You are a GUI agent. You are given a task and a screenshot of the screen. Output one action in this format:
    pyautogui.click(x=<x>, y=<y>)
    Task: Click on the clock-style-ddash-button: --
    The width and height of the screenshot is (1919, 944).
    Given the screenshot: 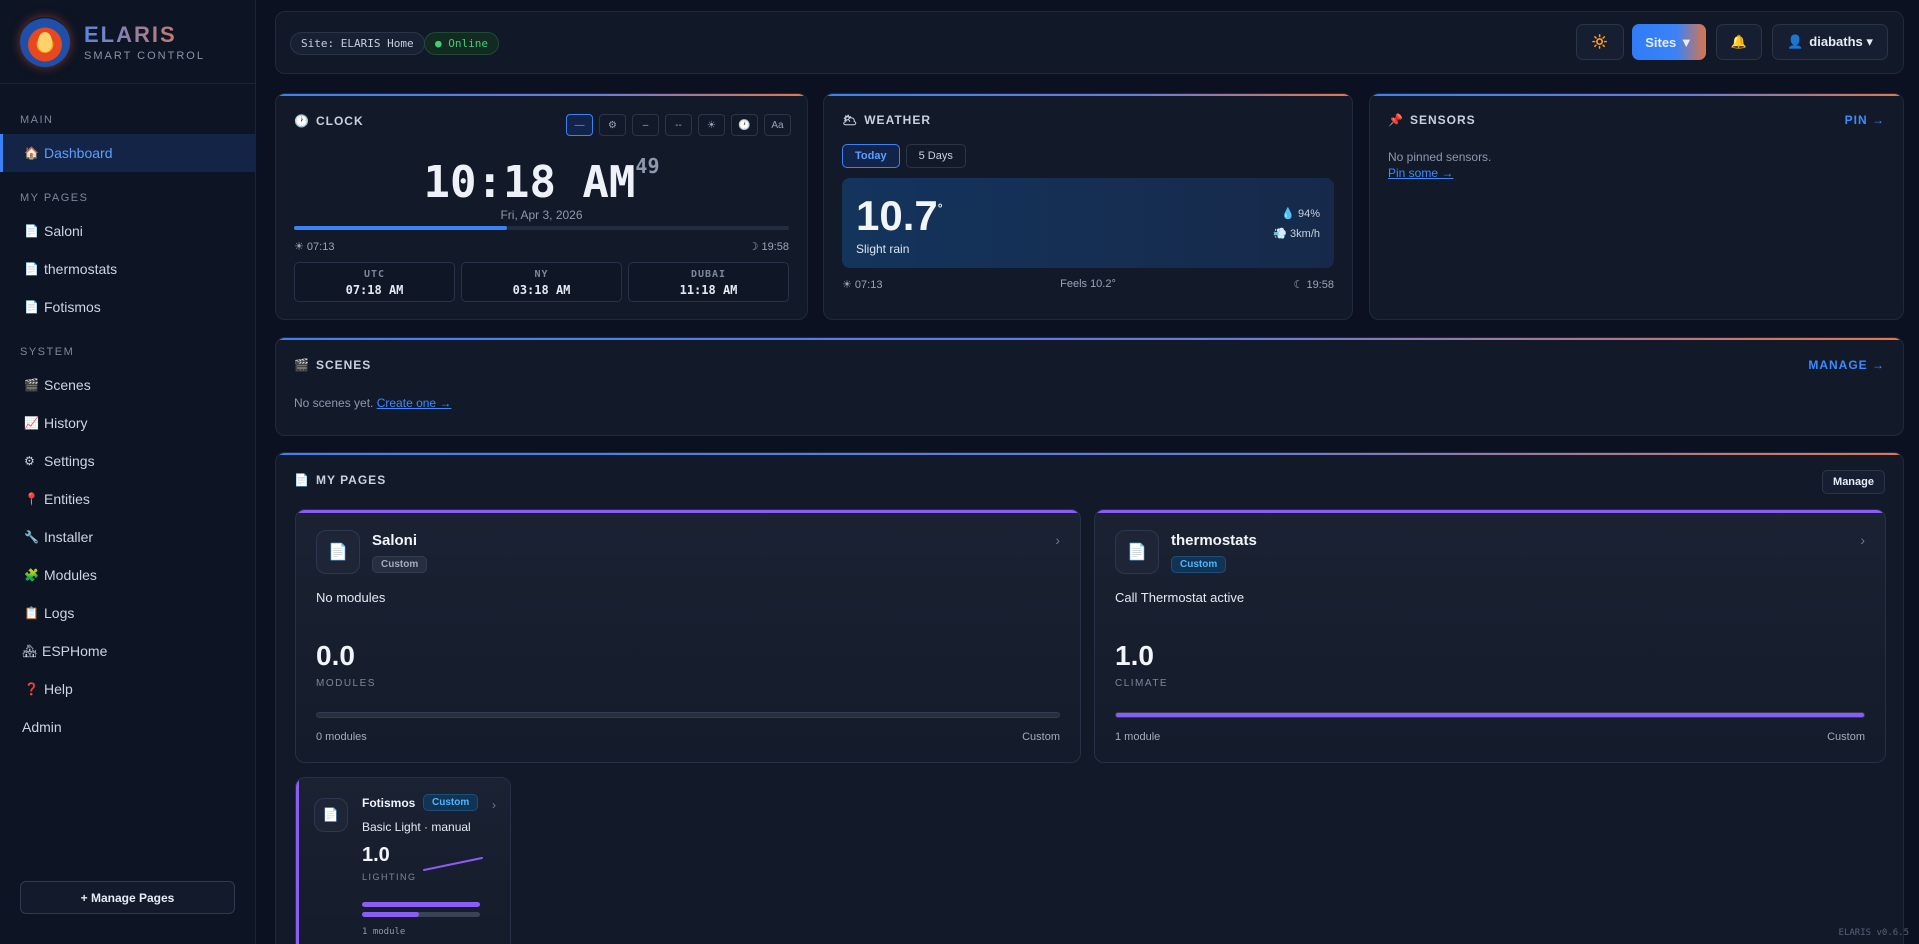 What is the action you would take?
    pyautogui.click(x=678, y=125)
    